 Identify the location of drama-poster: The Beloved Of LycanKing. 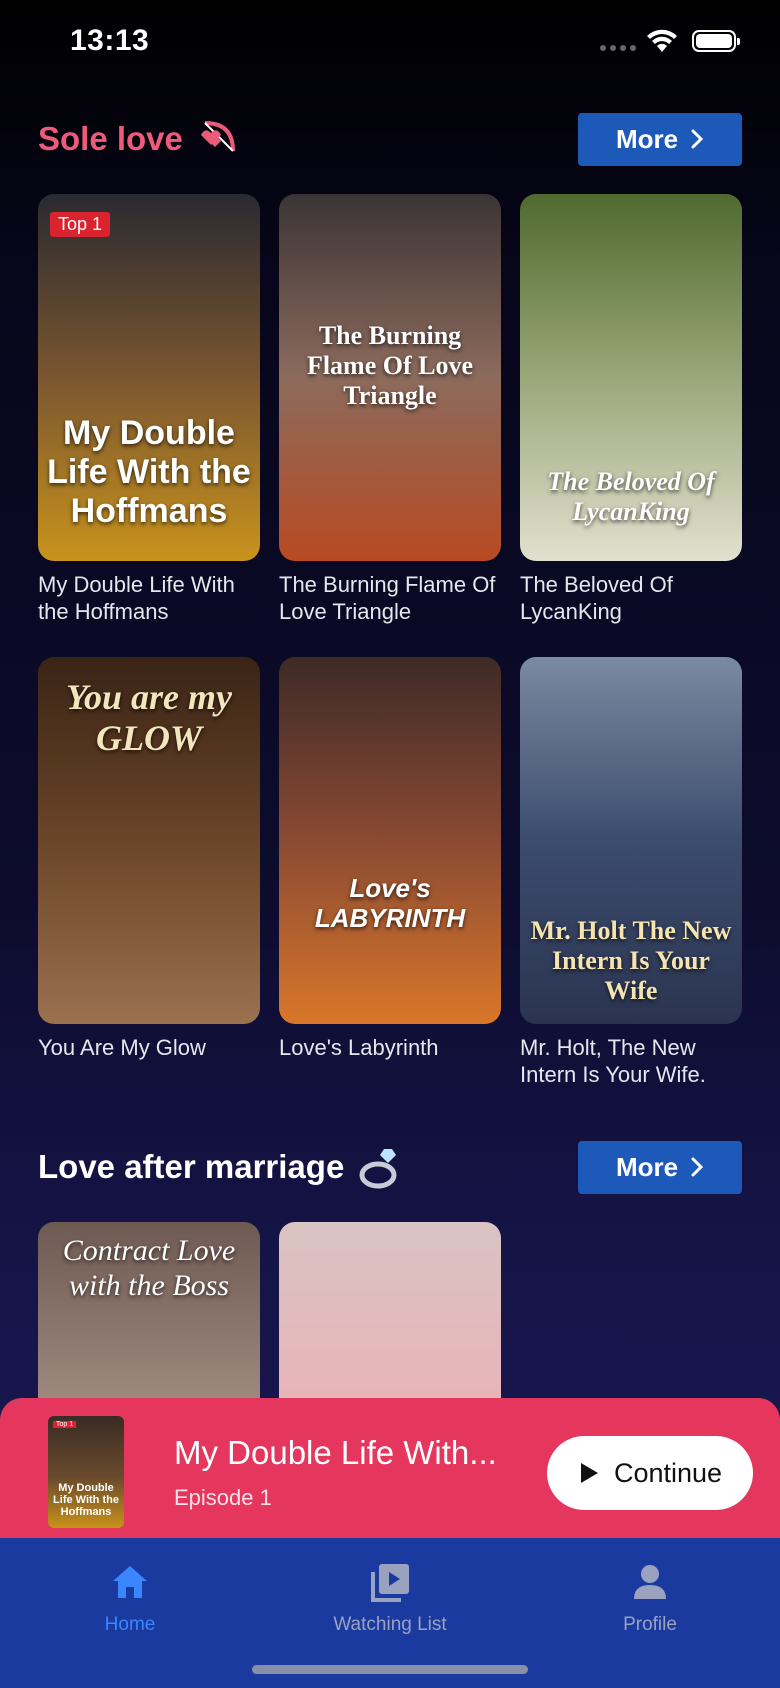
(631, 377).